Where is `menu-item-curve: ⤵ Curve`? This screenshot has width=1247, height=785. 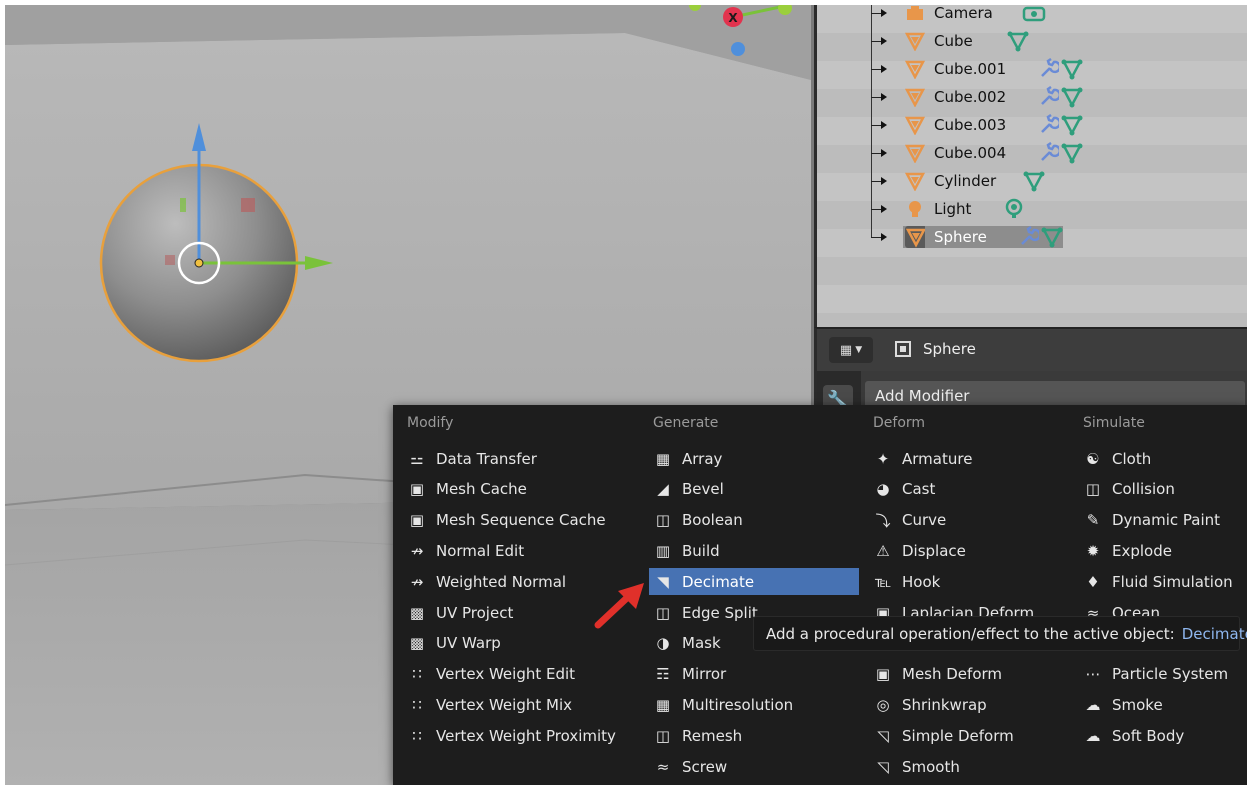
menu-item-curve: ⤵ Curve is located at coordinates (969, 520).